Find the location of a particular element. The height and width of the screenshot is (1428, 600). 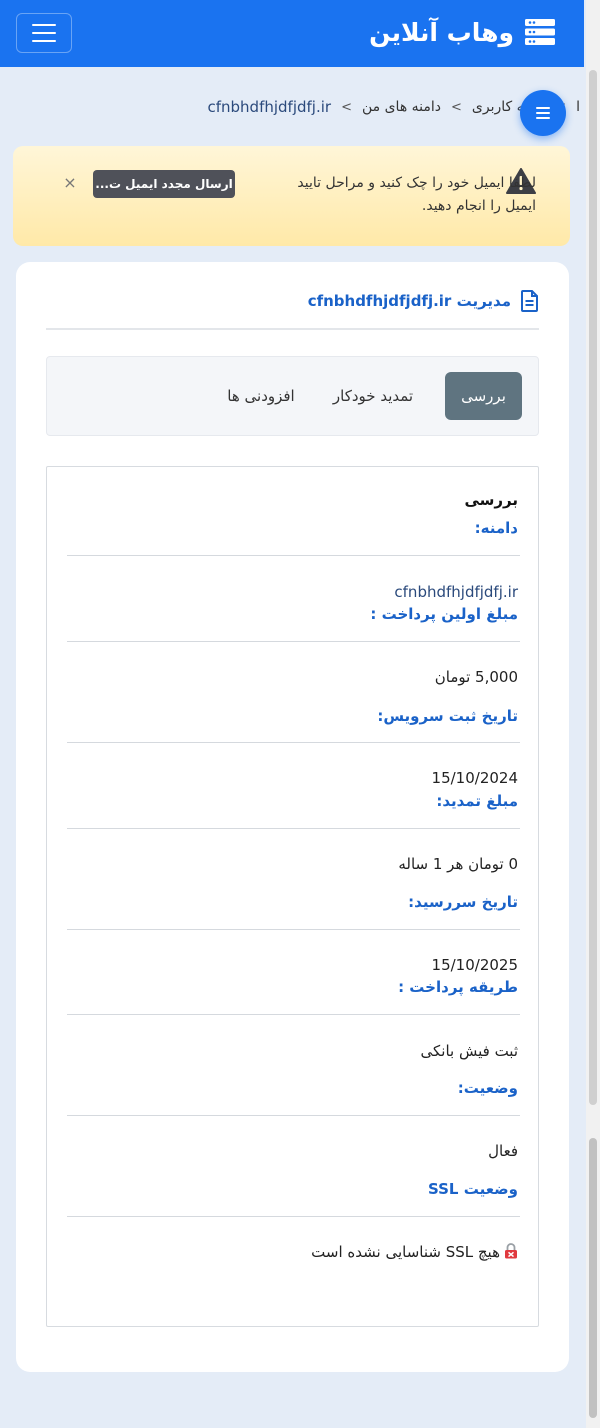

tab-bar: بررسی تمدید خودکار افزودنی ها is located at coordinates (292, 396).